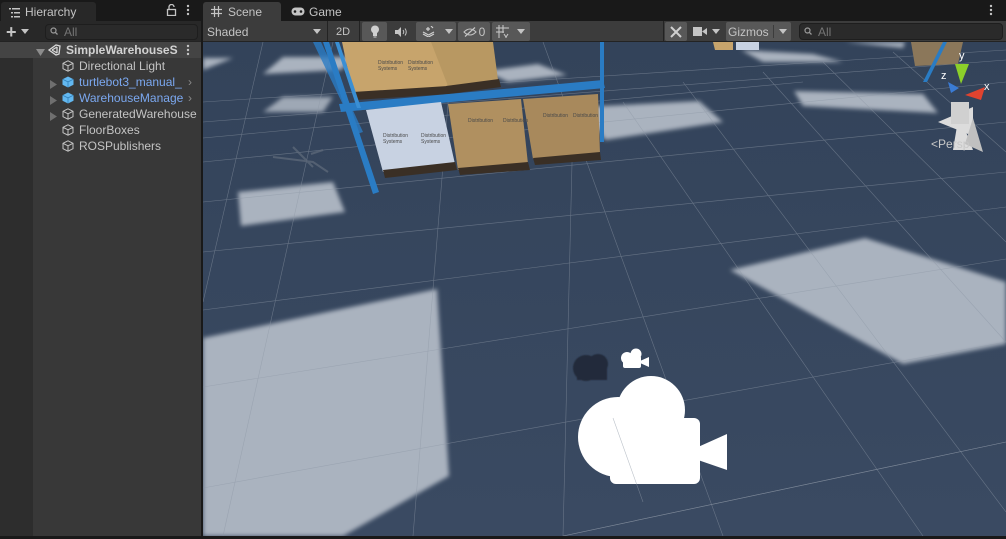  I want to click on speaker-icon, so click(401, 31).